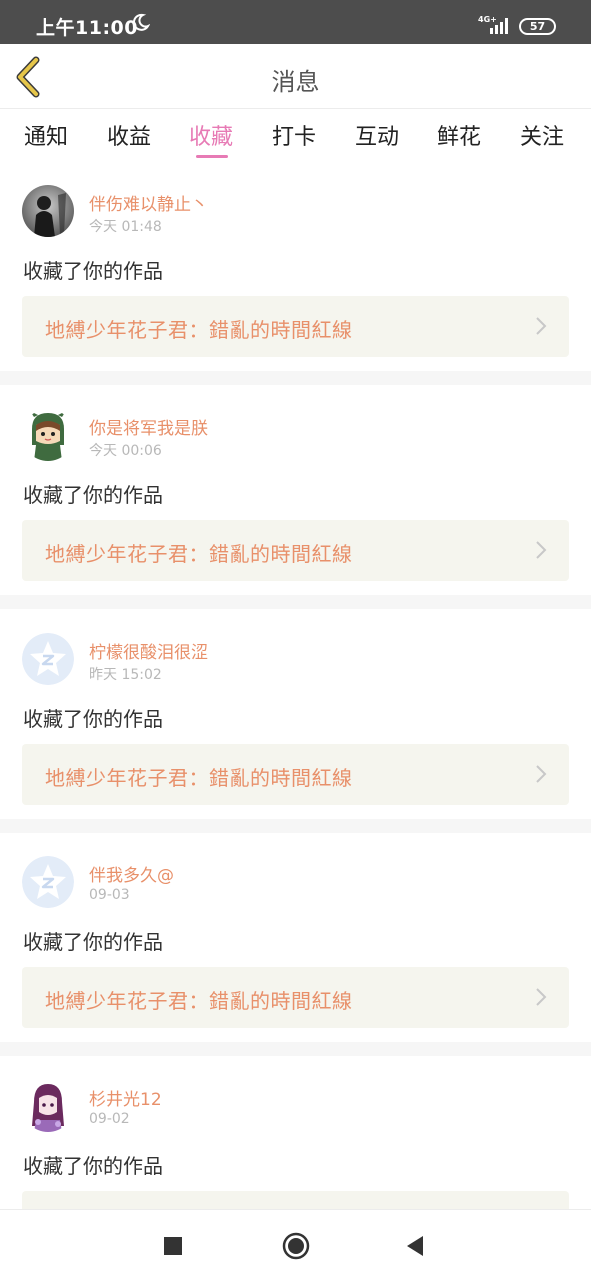 The image size is (591, 1280). Describe the element at coordinates (148, 426) in the screenshot. I see `user-name: 你是将军我是朕` at that location.